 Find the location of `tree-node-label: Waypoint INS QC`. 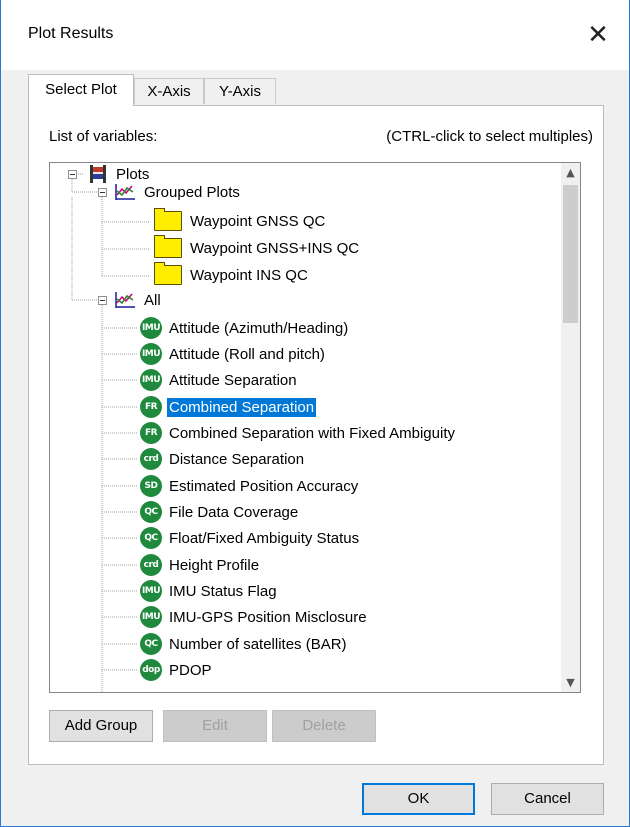

tree-node-label: Waypoint INS QC is located at coordinates (249, 275).